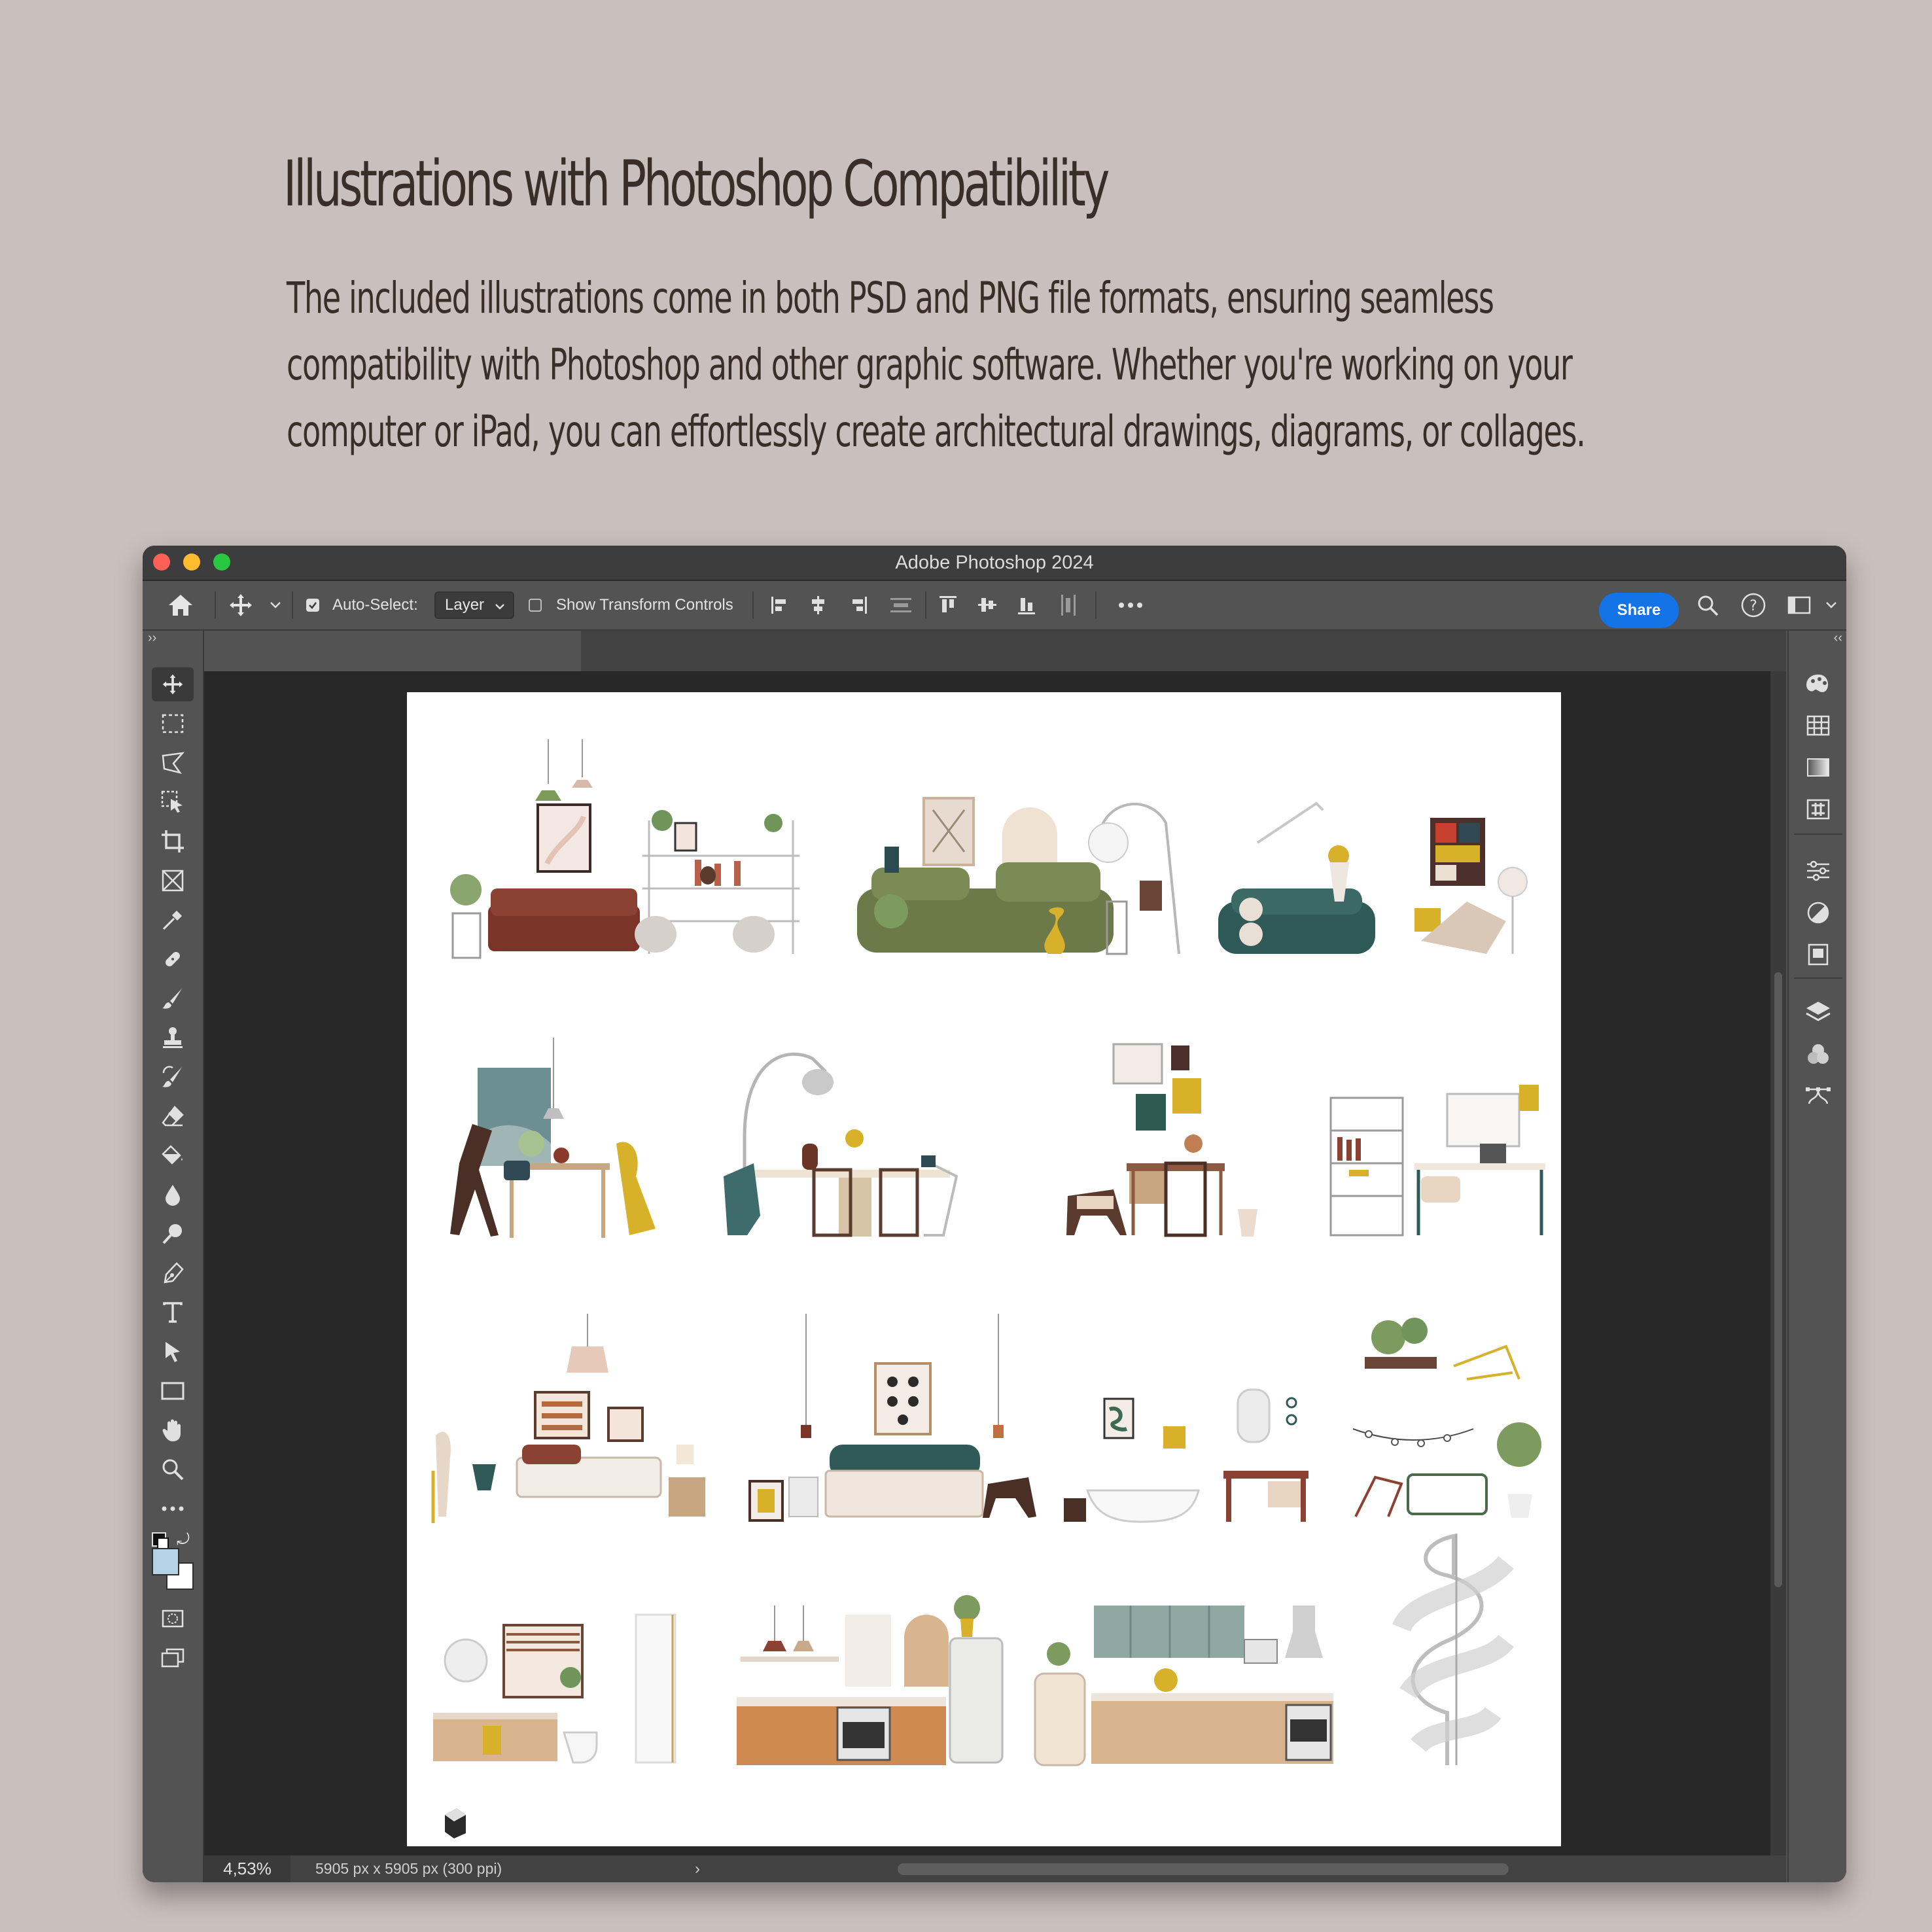 This screenshot has width=1932, height=1932. What do you see at coordinates (173, 1469) in the screenshot?
I see `zoom-tool` at bounding box center [173, 1469].